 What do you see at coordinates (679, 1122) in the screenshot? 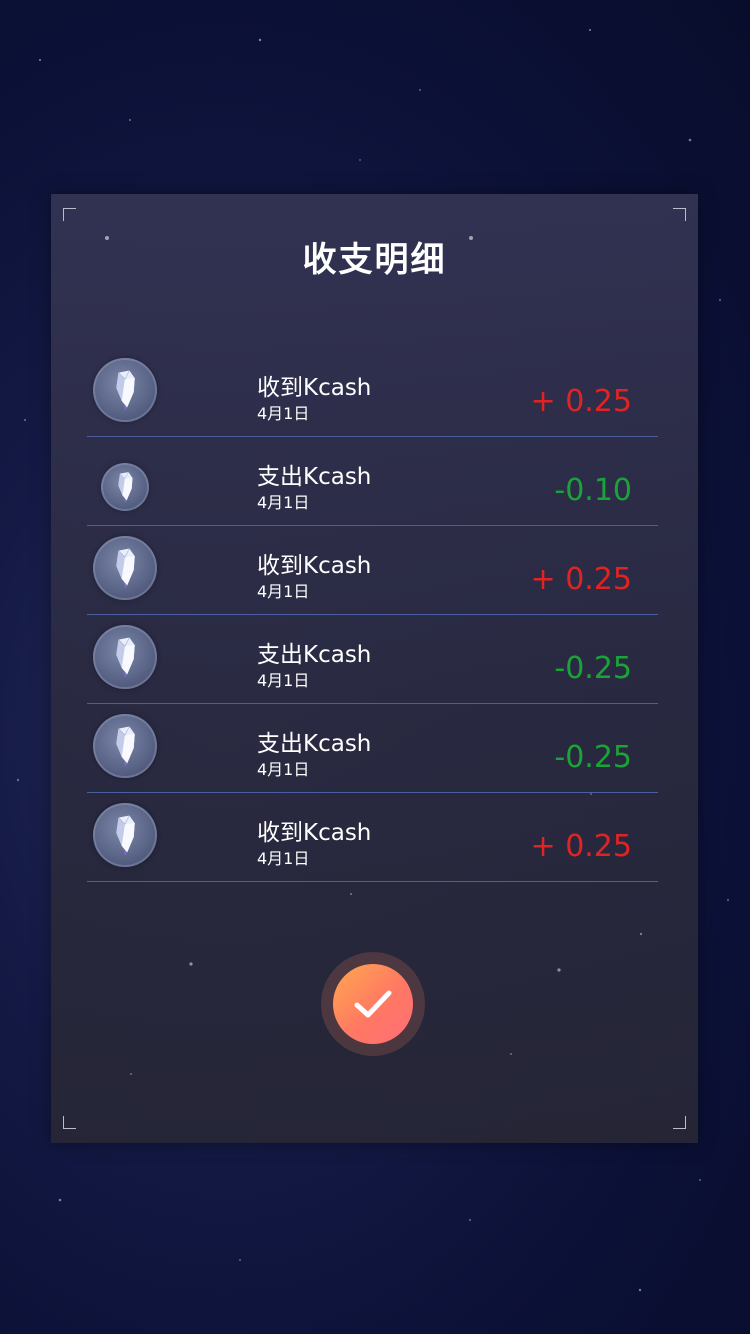
I see `corner-bracket-bottom-right` at bounding box center [679, 1122].